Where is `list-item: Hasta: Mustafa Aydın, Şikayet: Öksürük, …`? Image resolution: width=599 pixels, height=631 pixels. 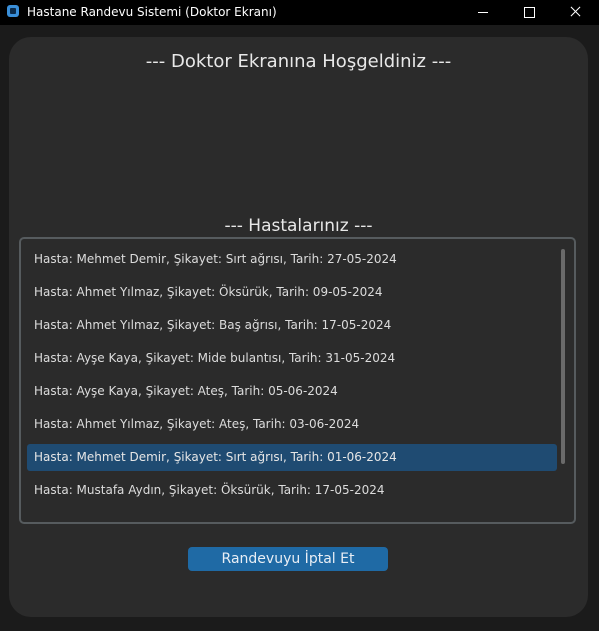 list-item: Hasta: Mustafa Aydın, Şikayet: Öksürük, … is located at coordinates (292, 490).